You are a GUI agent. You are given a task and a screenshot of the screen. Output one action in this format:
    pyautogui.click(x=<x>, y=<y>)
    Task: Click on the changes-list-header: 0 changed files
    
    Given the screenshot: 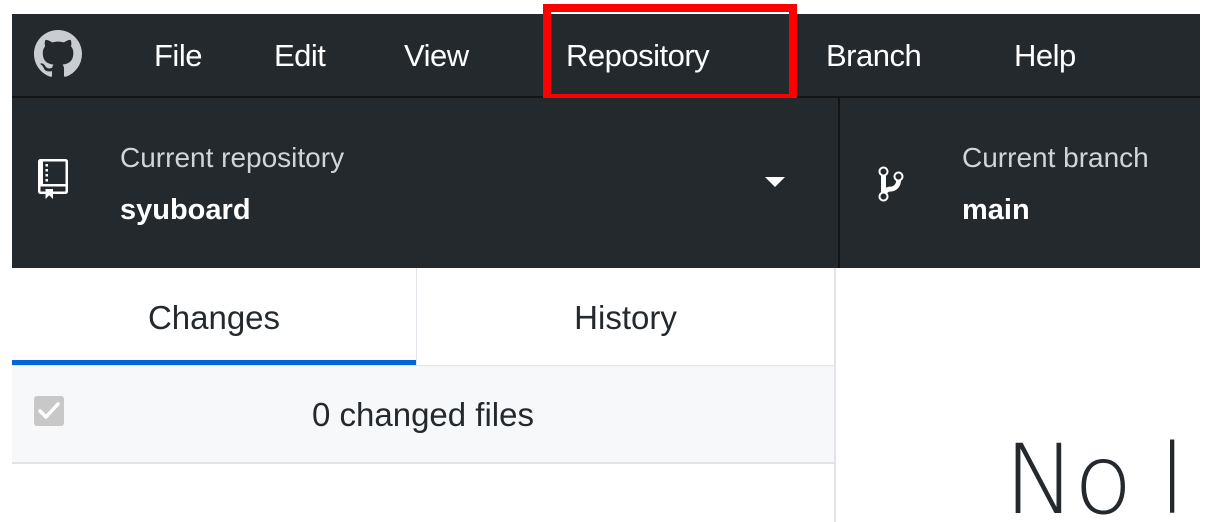 What is the action you would take?
    pyautogui.click(x=423, y=415)
    